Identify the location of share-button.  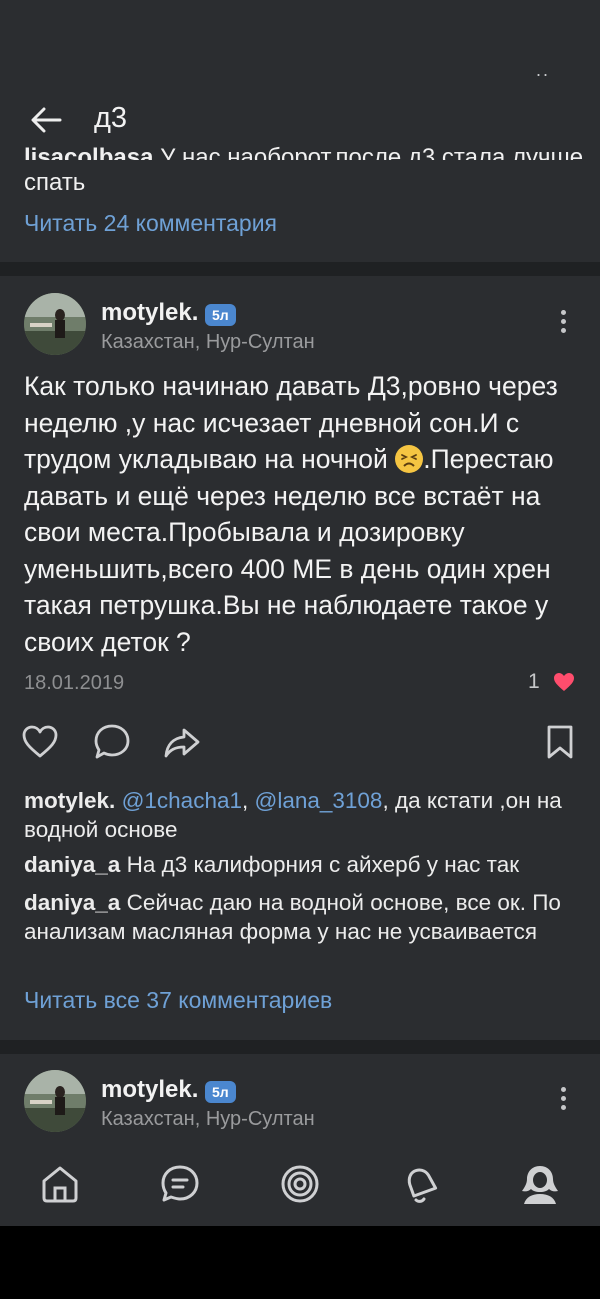
(182, 742).